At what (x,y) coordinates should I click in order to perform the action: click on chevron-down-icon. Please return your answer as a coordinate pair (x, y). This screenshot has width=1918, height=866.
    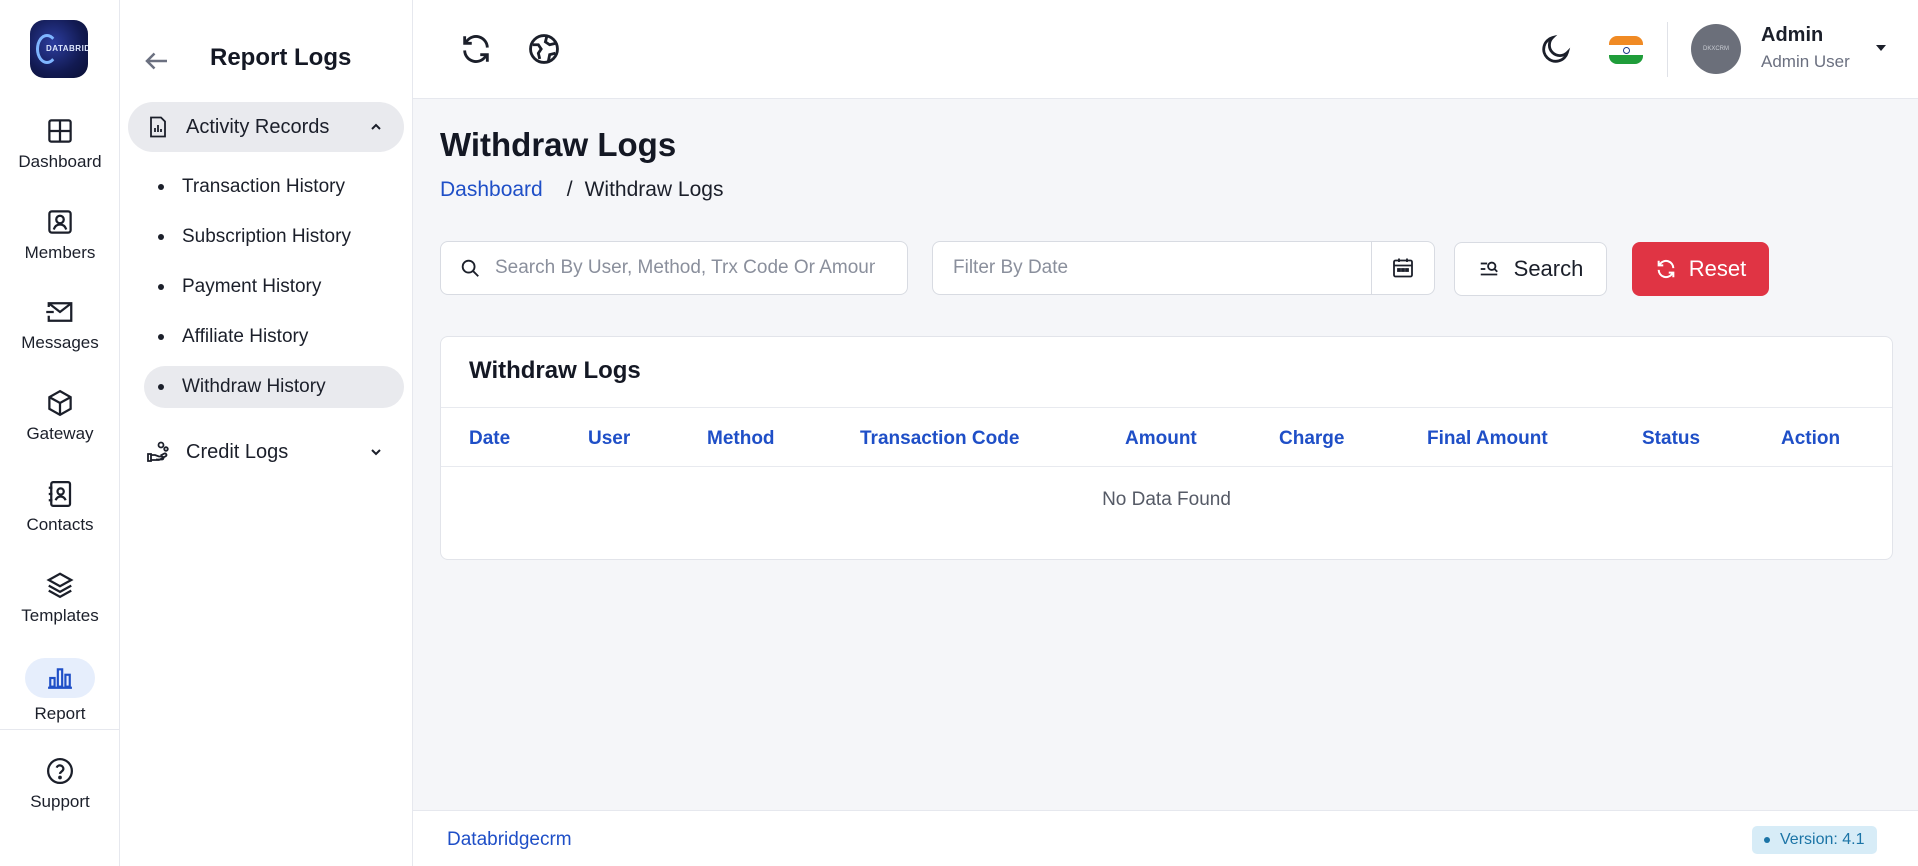
    Looking at the image, I should click on (376, 452).